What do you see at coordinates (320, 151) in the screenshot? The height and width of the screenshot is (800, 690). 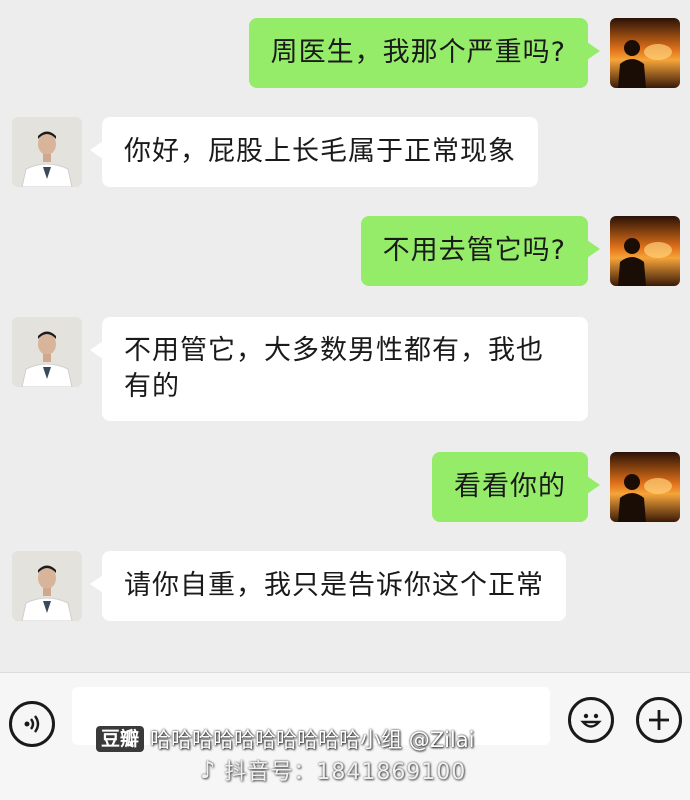 I see `message-text: 你好，屁股上长毛属于正常现象` at bounding box center [320, 151].